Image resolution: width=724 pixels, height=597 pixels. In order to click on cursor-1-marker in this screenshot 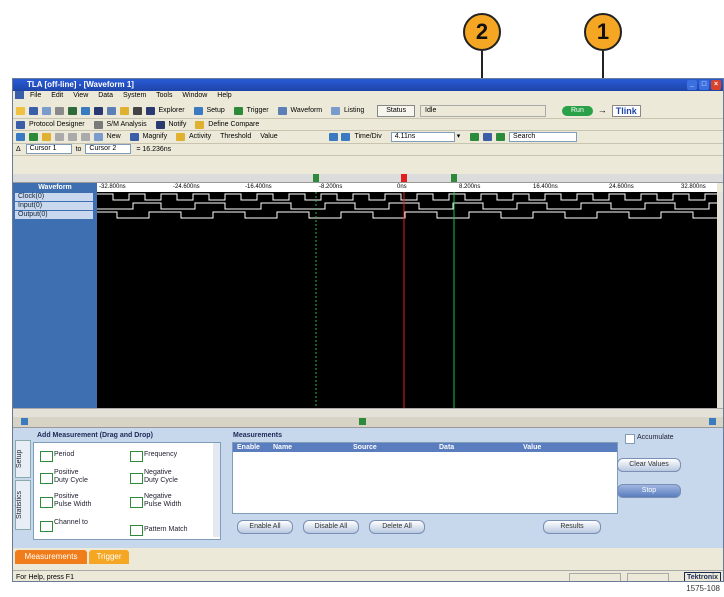, I will do `click(316, 178)`.